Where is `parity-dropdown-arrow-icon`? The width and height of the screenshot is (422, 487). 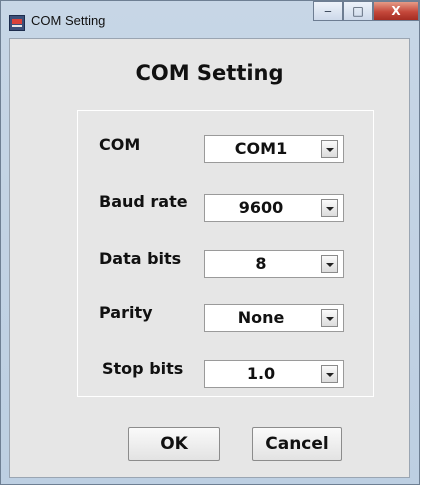
parity-dropdown-arrow-icon is located at coordinates (329, 318).